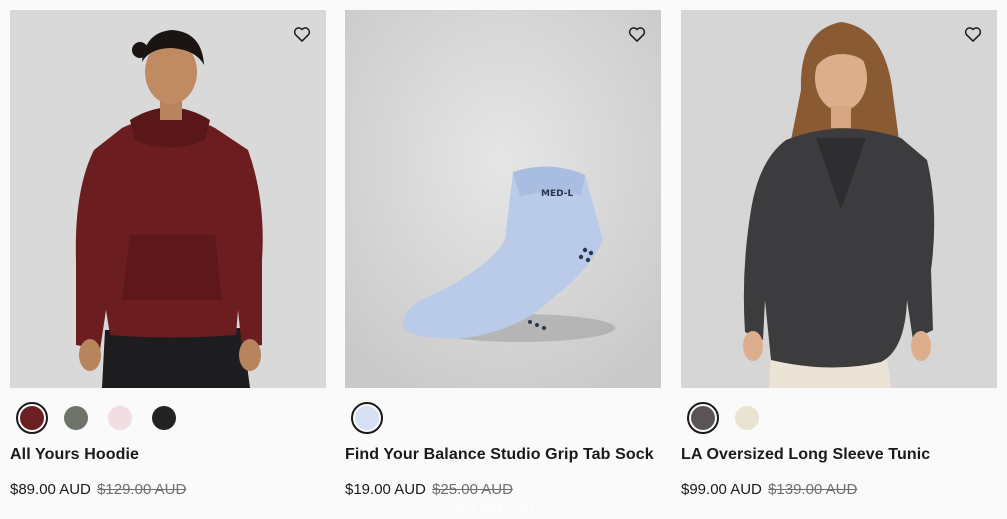 The image size is (1007, 519). What do you see at coordinates (385, 489) in the screenshot?
I see `sale-price: $19.00 AUD` at bounding box center [385, 489].